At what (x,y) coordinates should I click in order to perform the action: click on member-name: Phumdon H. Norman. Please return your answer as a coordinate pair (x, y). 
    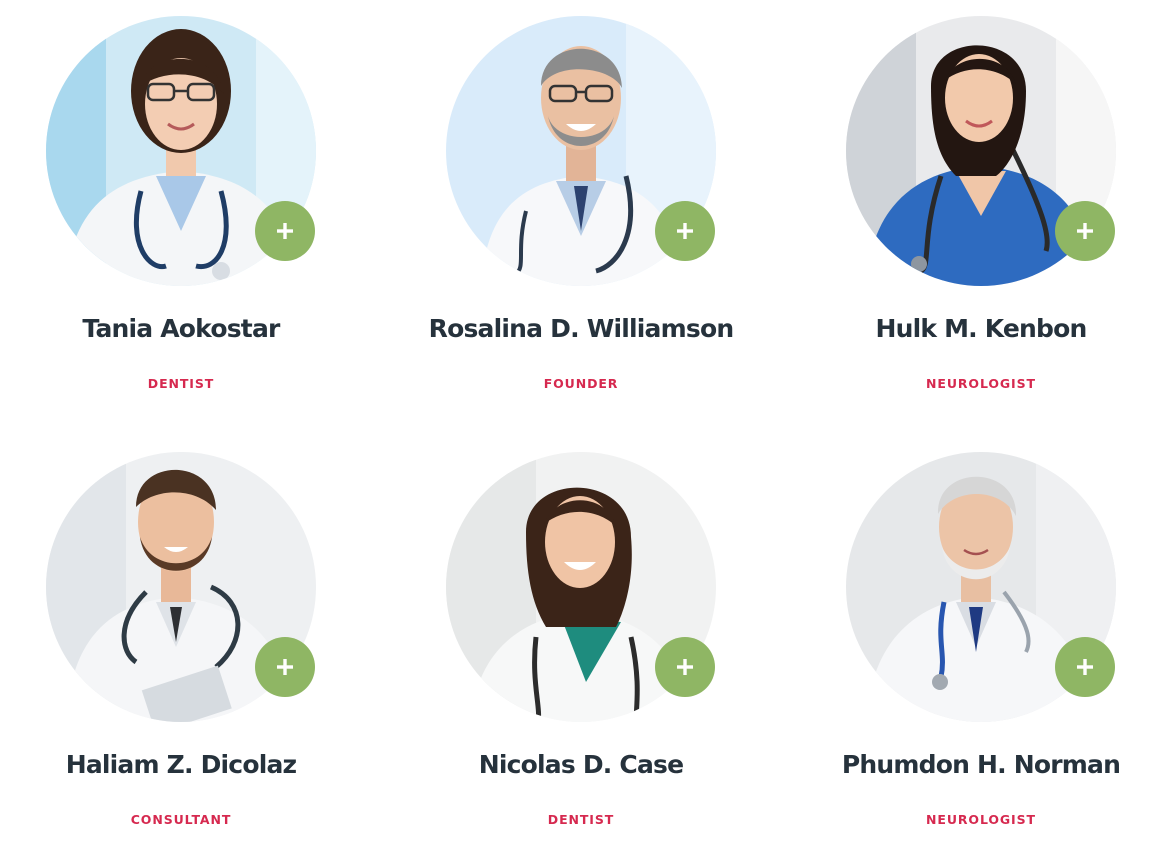
    Looking at the image, I should click on (981, 764).